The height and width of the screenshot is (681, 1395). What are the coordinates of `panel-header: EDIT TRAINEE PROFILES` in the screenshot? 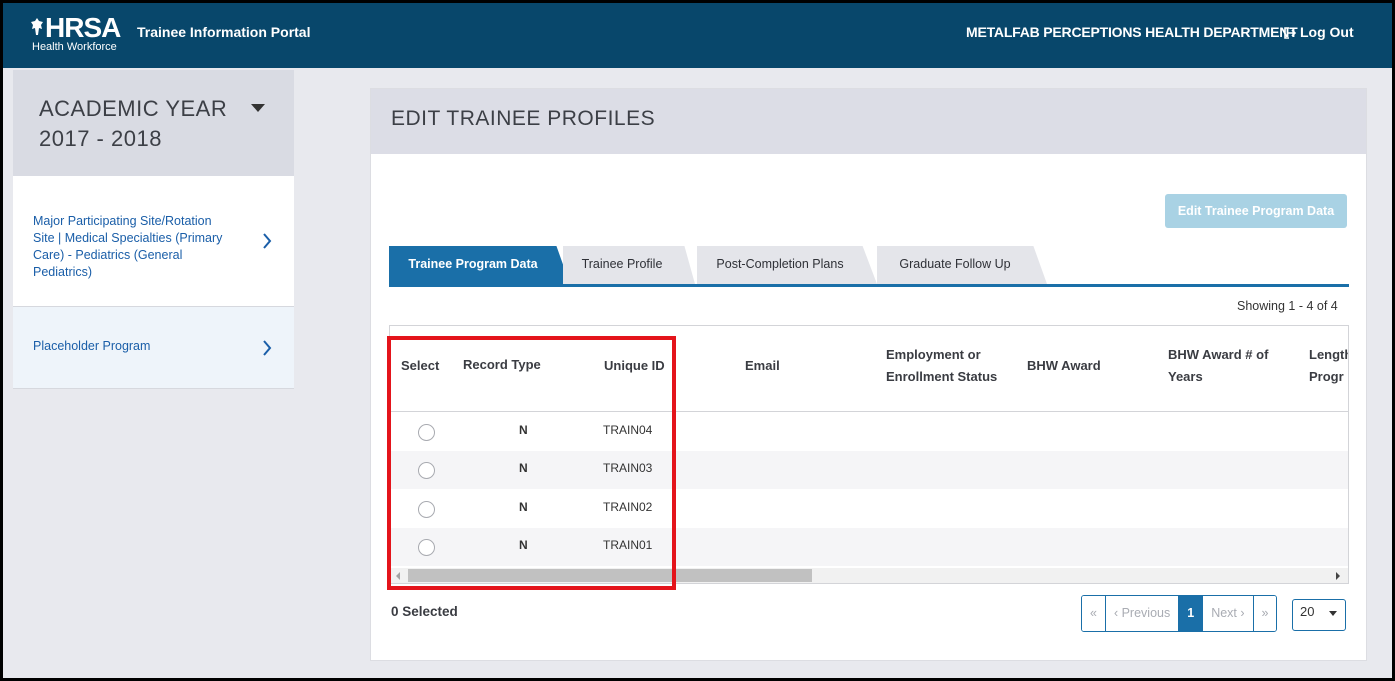 It's located at (868, 121).